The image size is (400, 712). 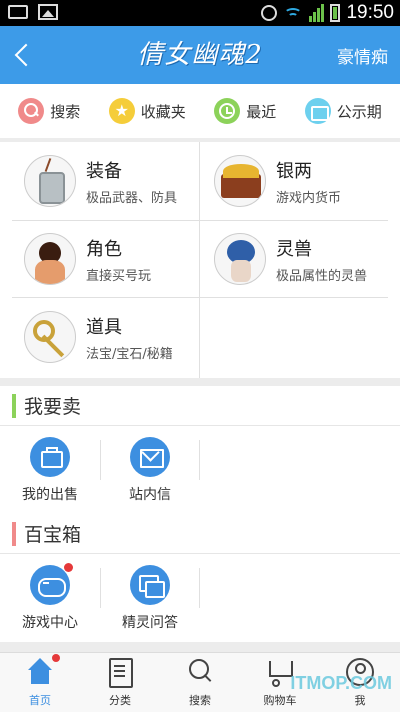 I want to click on character-icon, so click(x=50, y=259).